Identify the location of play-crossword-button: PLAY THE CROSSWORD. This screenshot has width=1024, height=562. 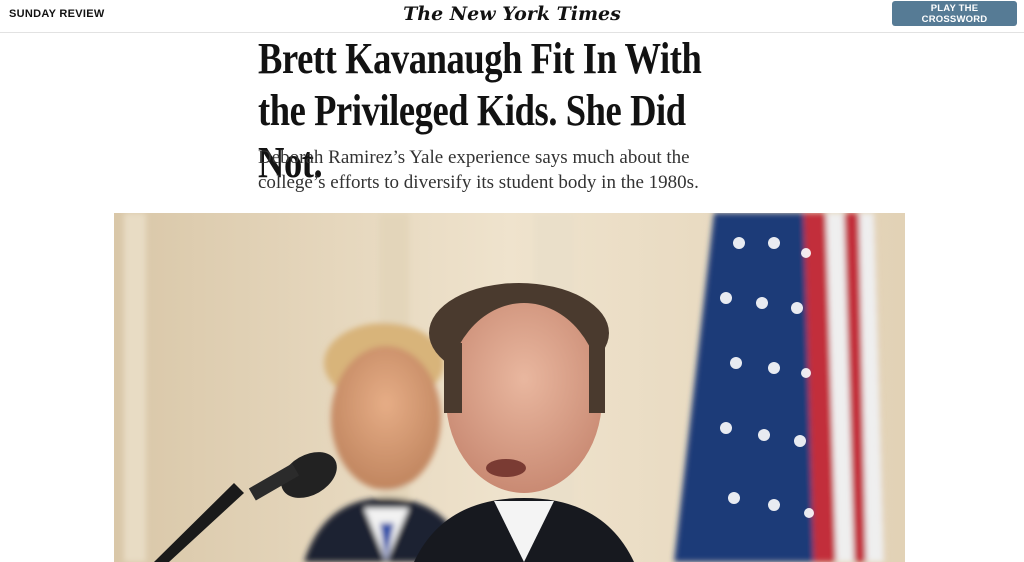
(954, 13).